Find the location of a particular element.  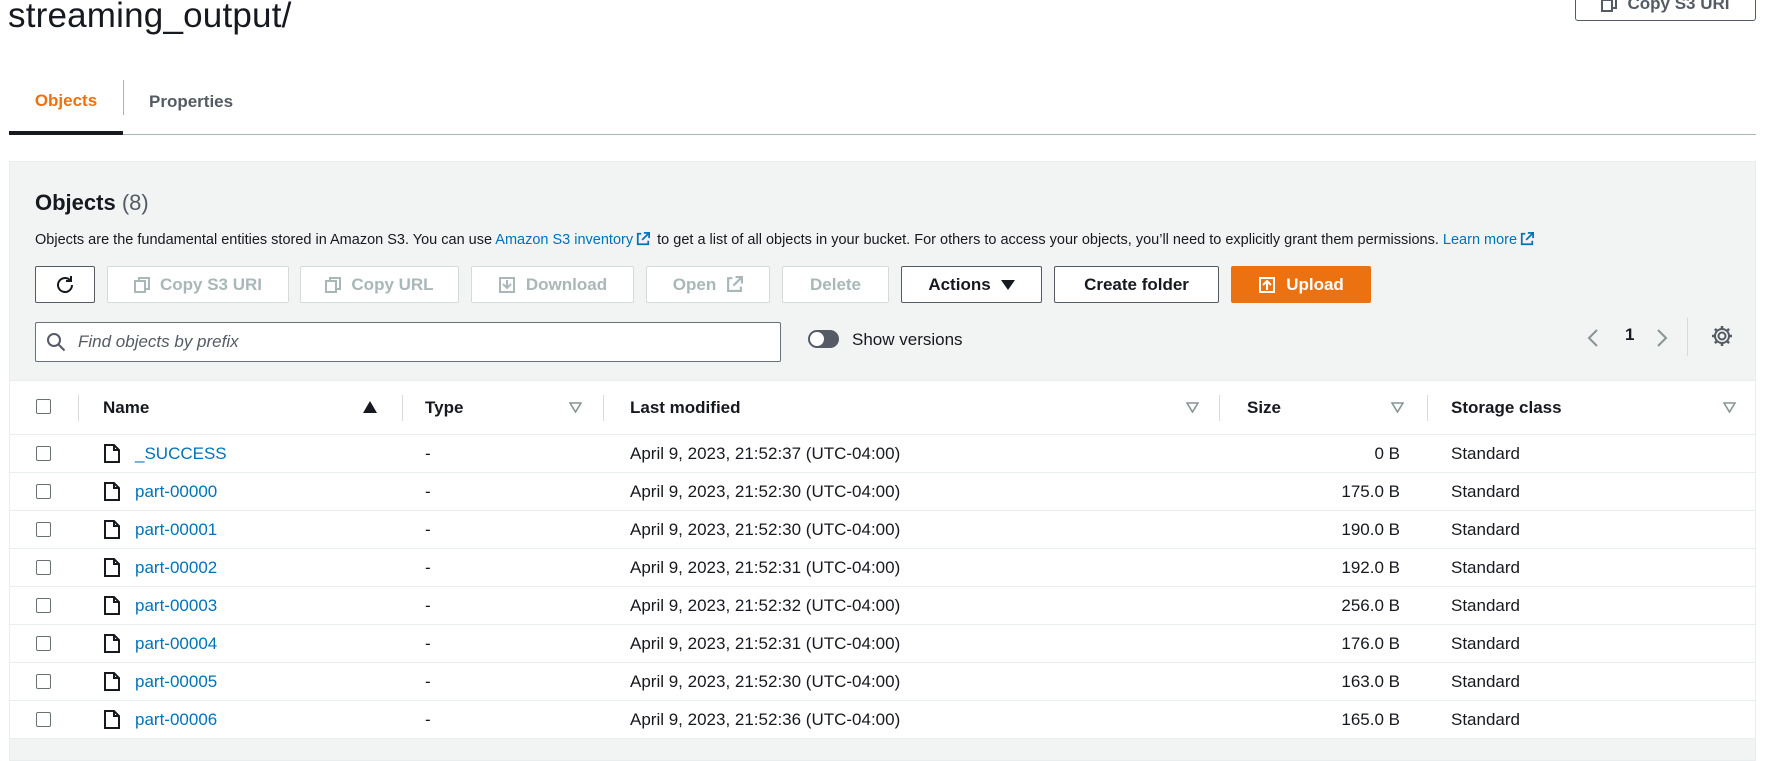

learn-more-link: Learn more is located at coordinates (1480, 240).